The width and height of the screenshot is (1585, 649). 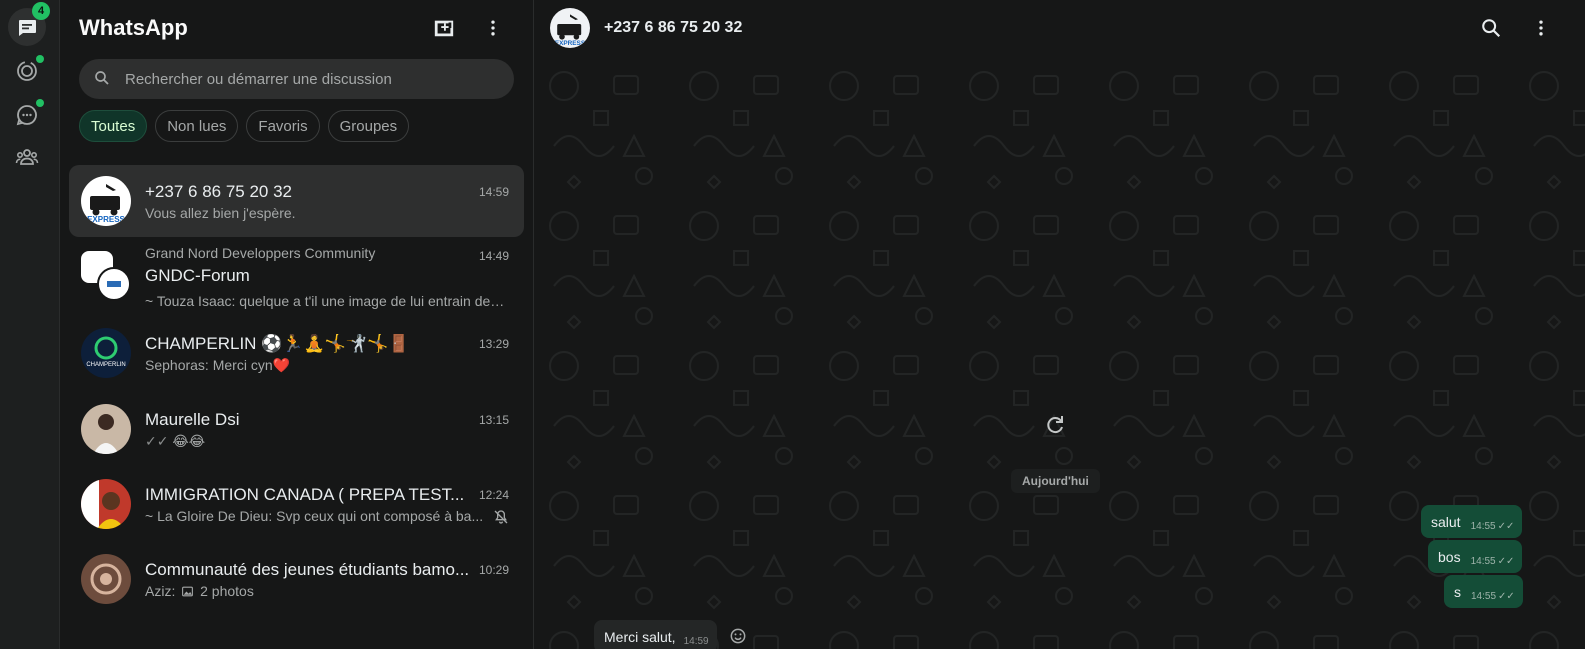 I want to click on filter-unread: Non lues, so click(x=197, y=126).